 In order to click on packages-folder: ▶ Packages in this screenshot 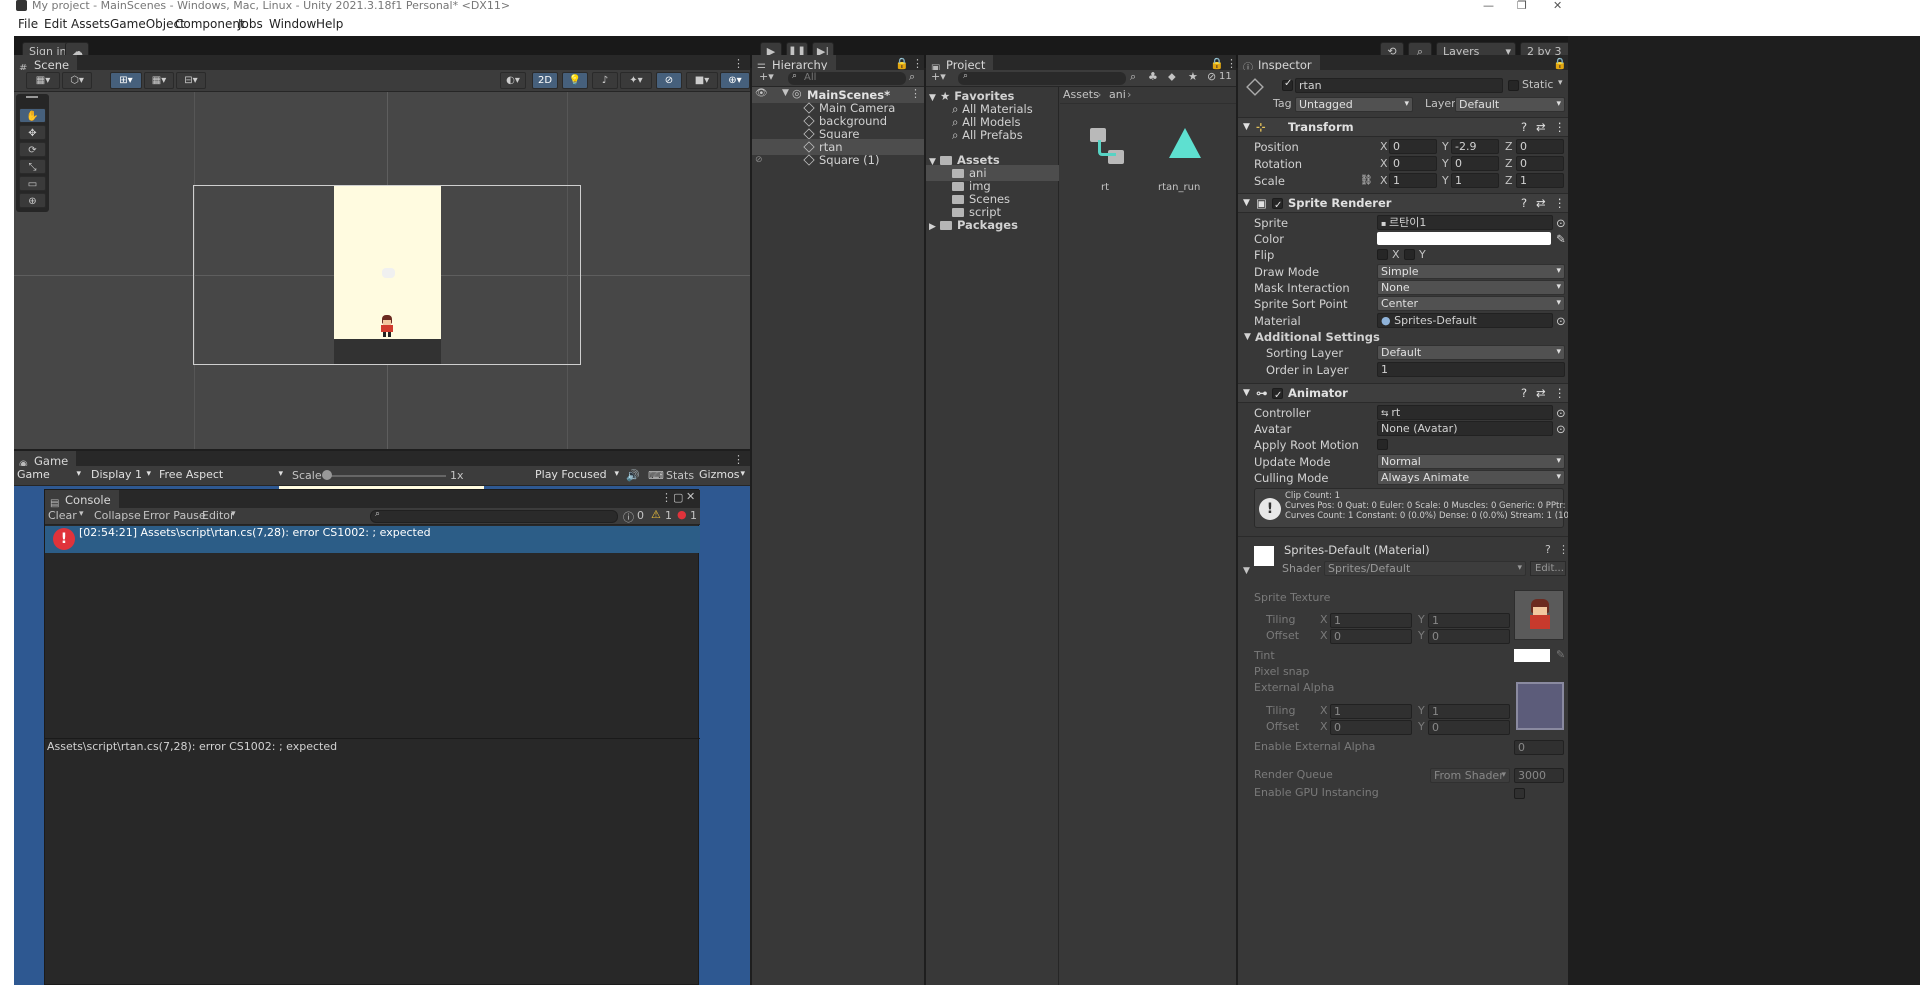, I will do `click(973, 225)`.